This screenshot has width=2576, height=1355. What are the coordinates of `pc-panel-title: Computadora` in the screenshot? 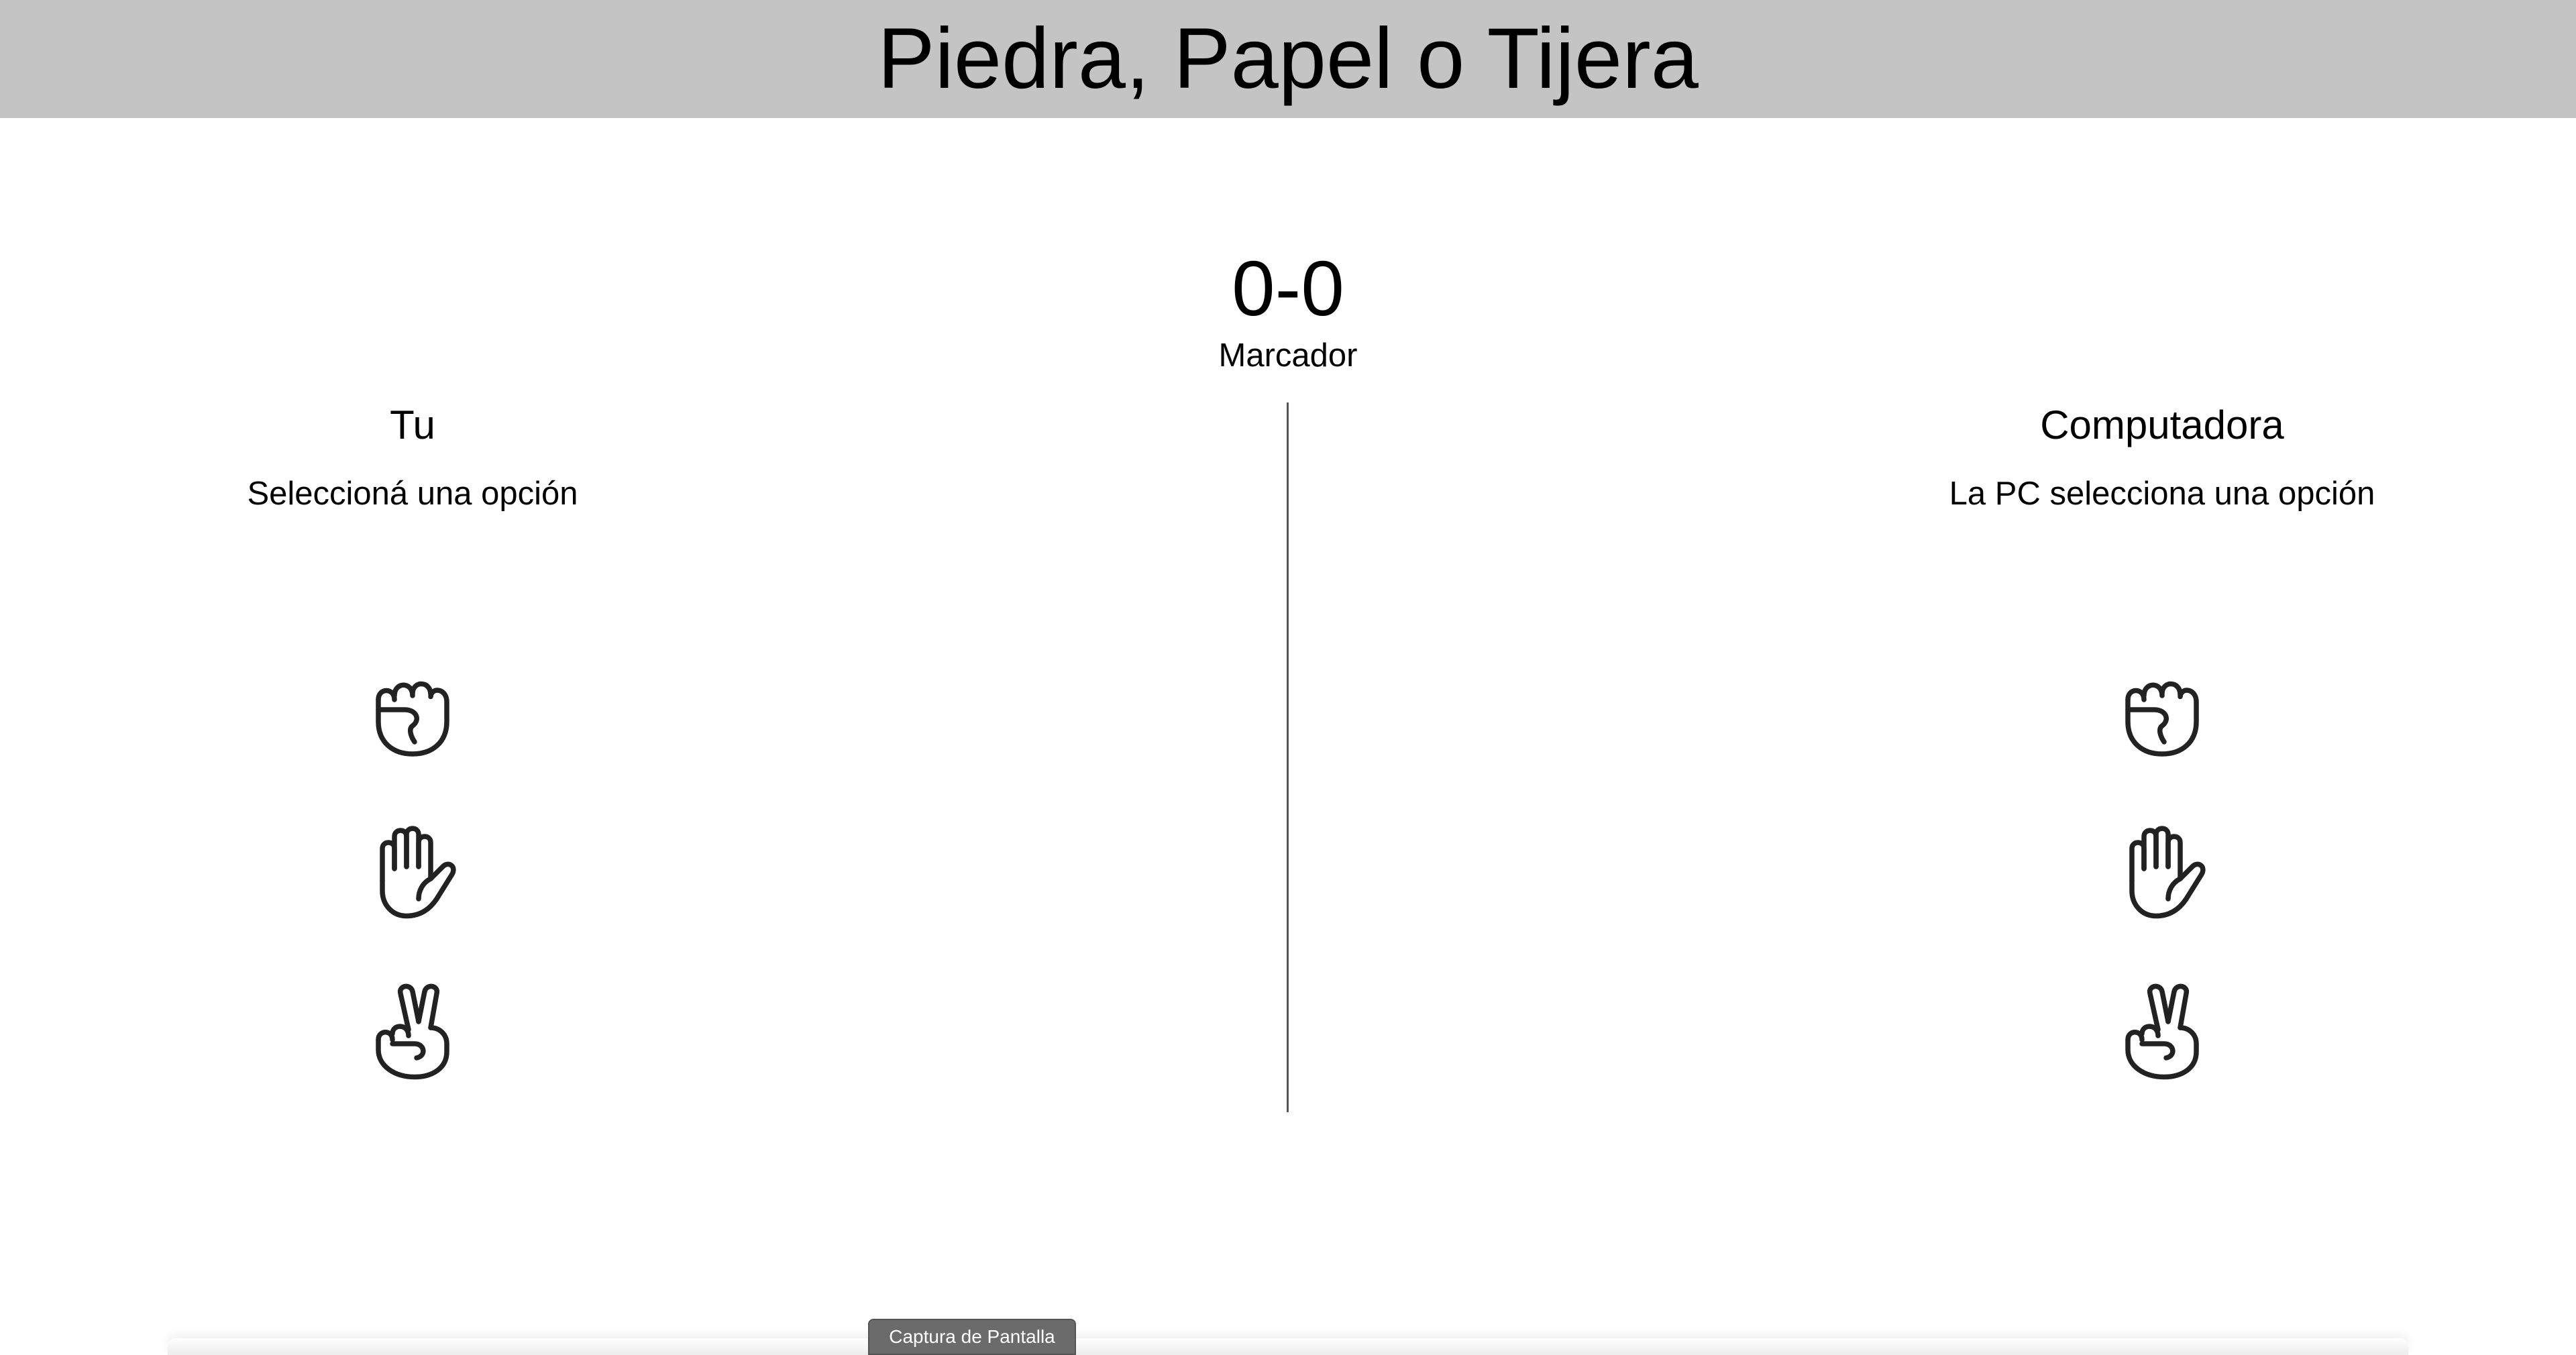 It's located at (2162, 425).